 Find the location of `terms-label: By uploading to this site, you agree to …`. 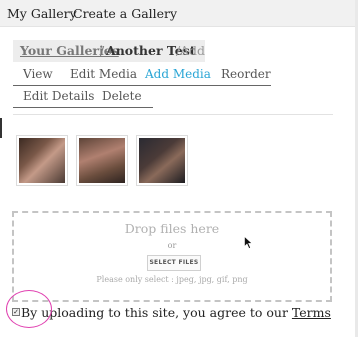

terms-label: By uploading to this site, you agree to … is located at coordinates (156, 312).